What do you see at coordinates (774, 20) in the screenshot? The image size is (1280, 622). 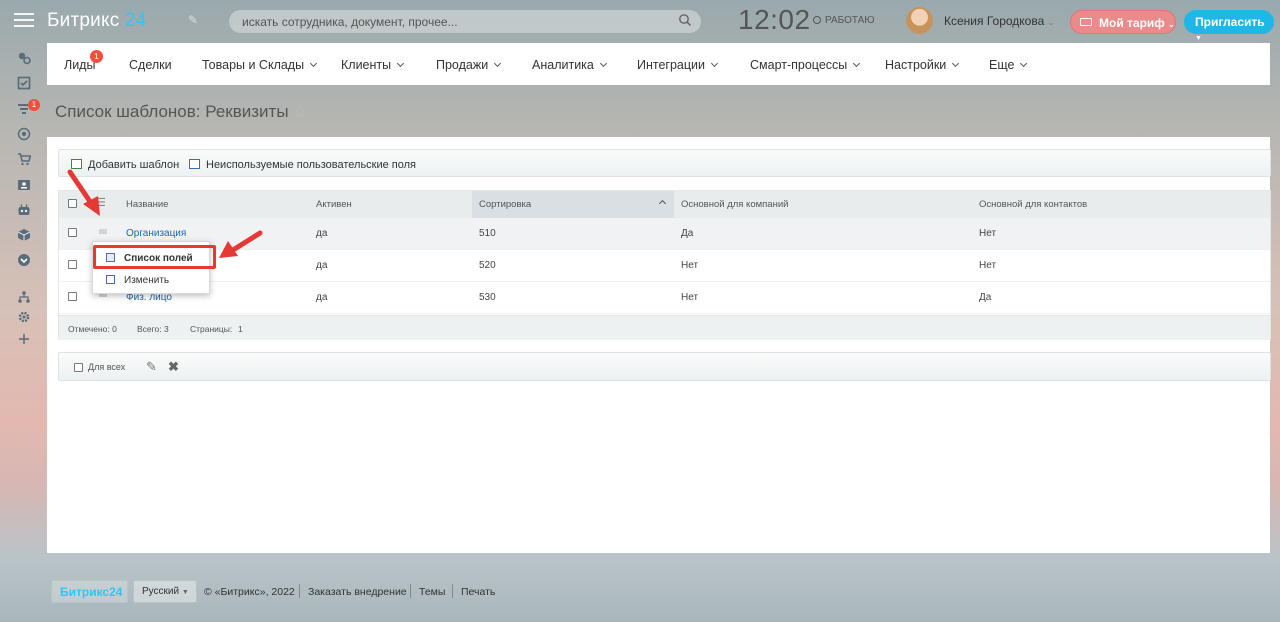 I see `clock: 12:02` at bounding box center [774, 20].